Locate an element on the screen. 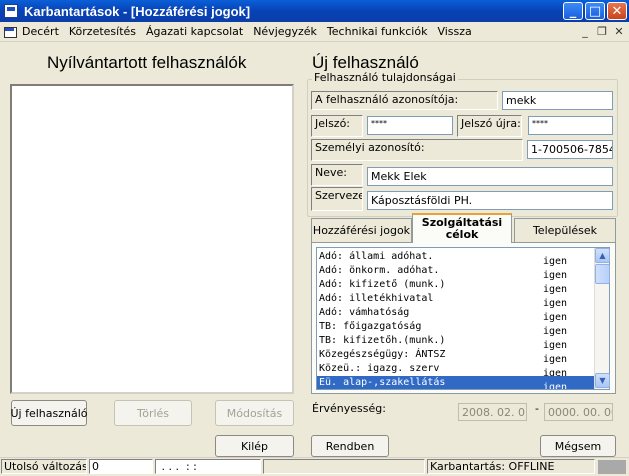  list-item: Adó: állami adóhat. igen is located at coordinates (456, 258).